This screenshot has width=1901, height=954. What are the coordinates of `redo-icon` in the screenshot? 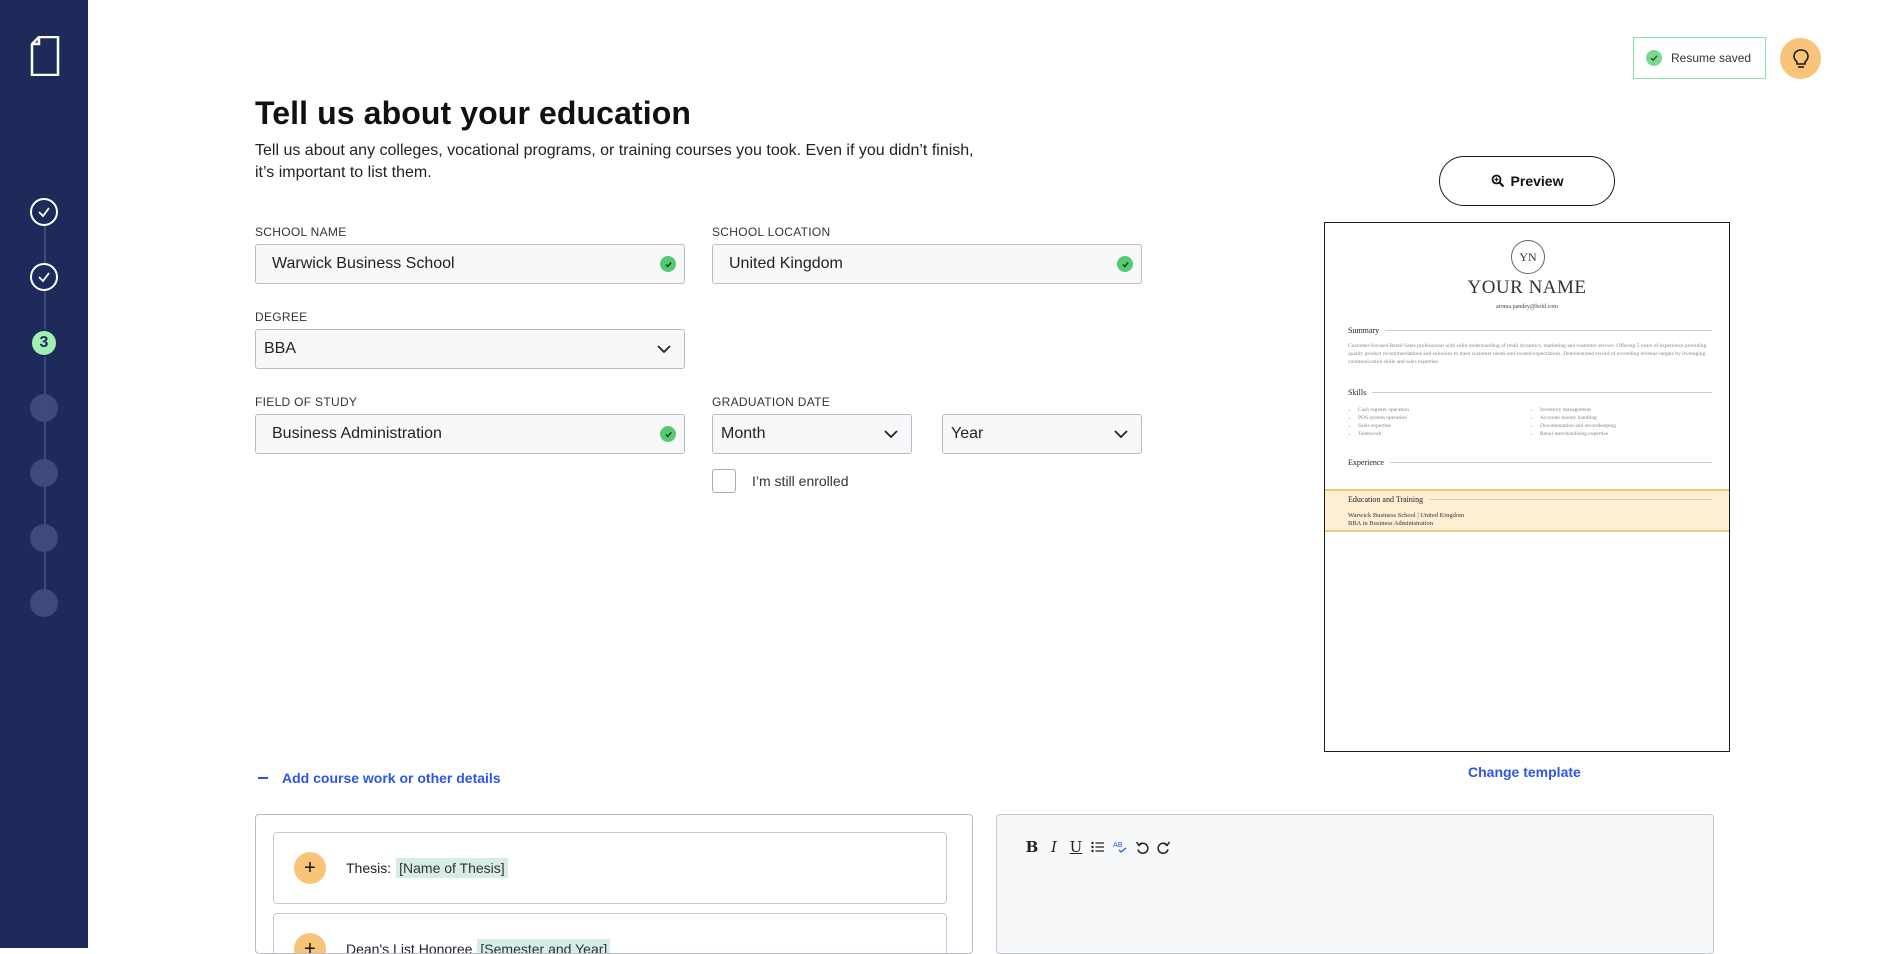 It's located at (1164, 847).